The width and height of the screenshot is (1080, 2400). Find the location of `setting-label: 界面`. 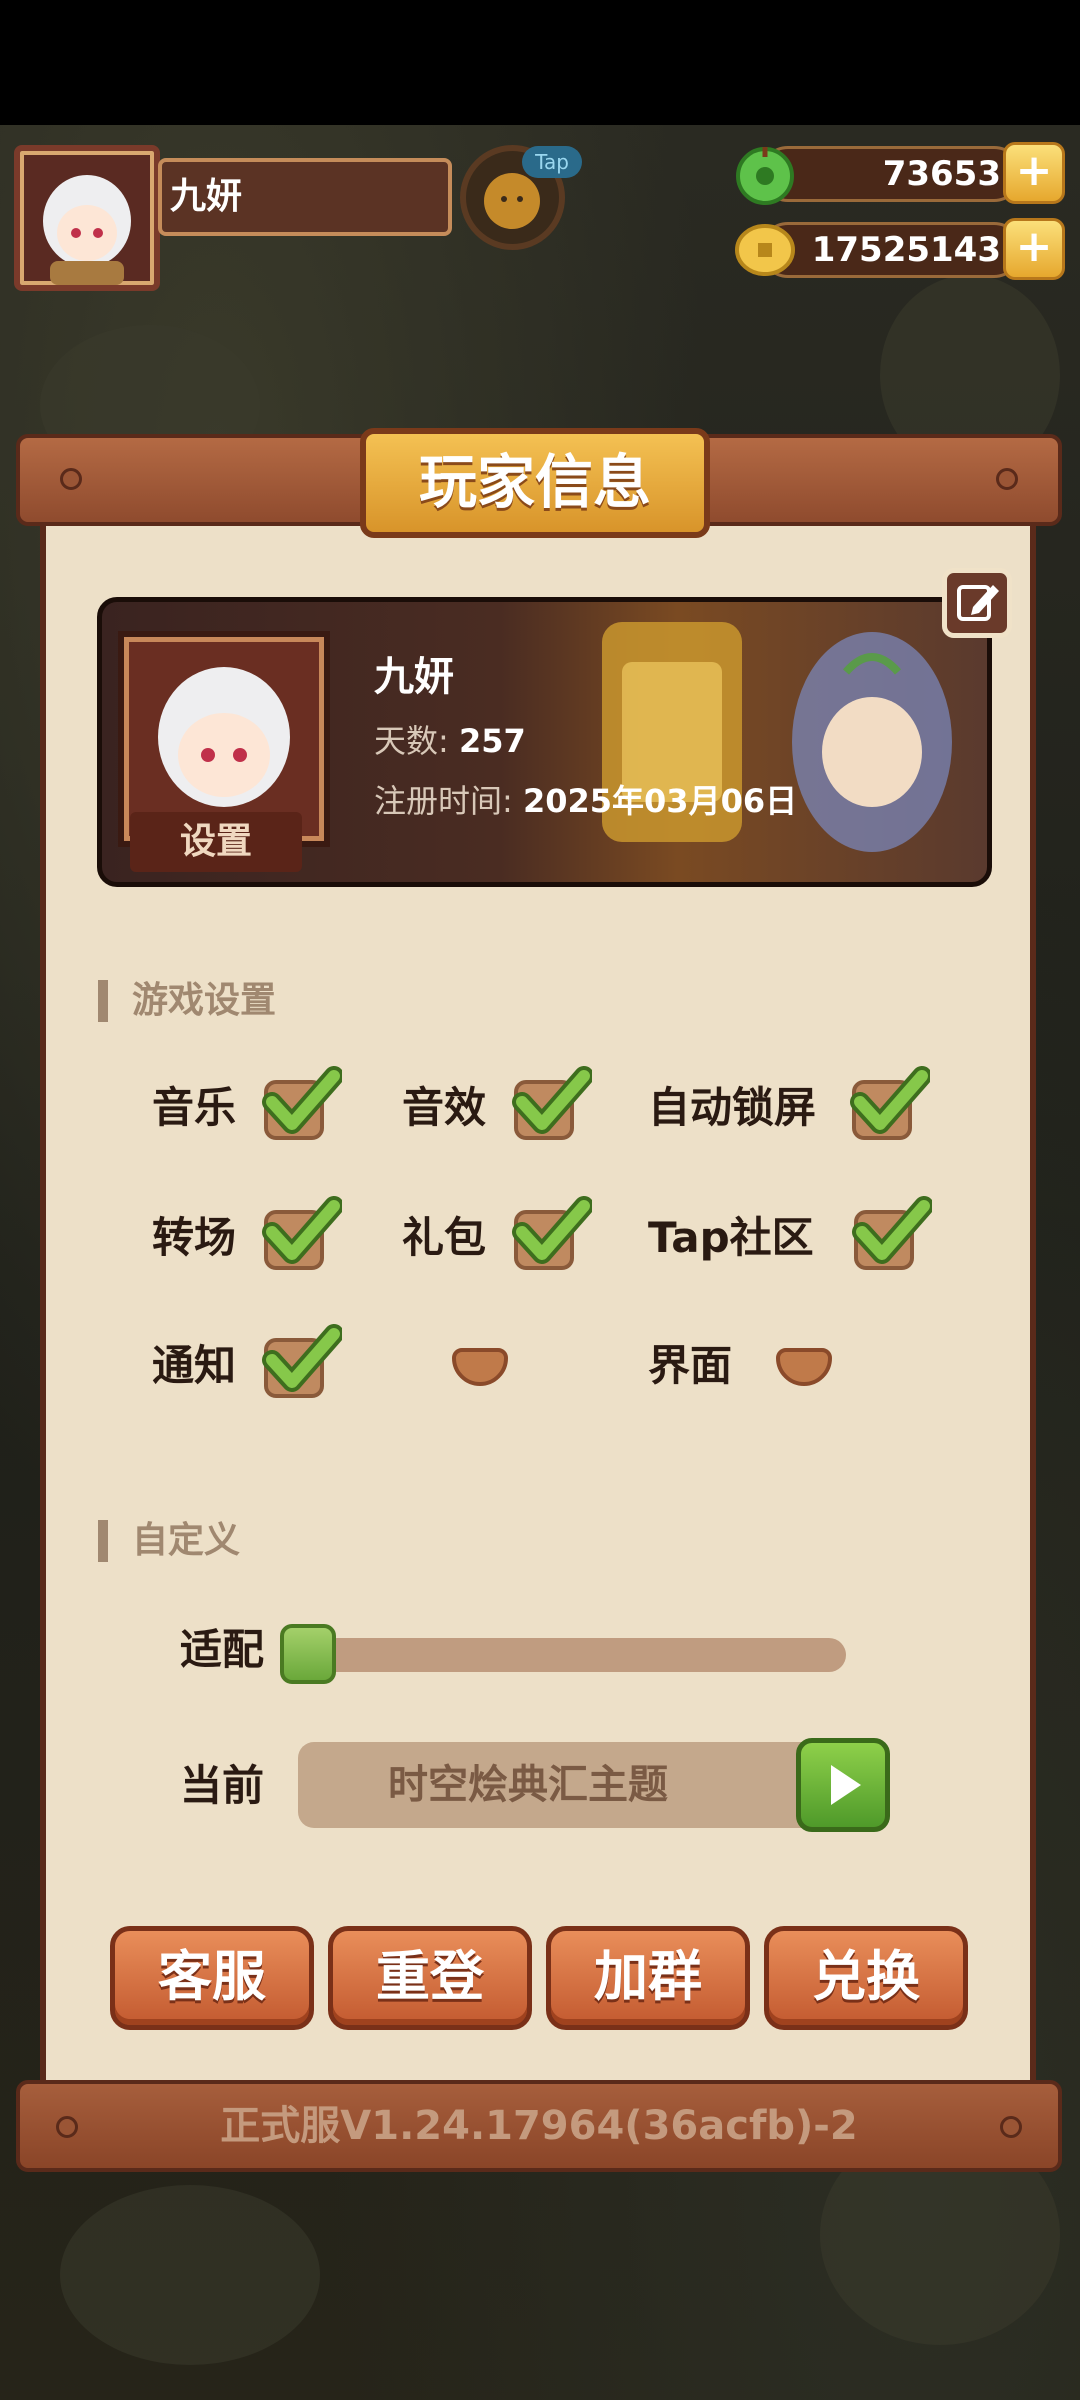

setting-label: 界面 is located at coordinates (690, 1365).